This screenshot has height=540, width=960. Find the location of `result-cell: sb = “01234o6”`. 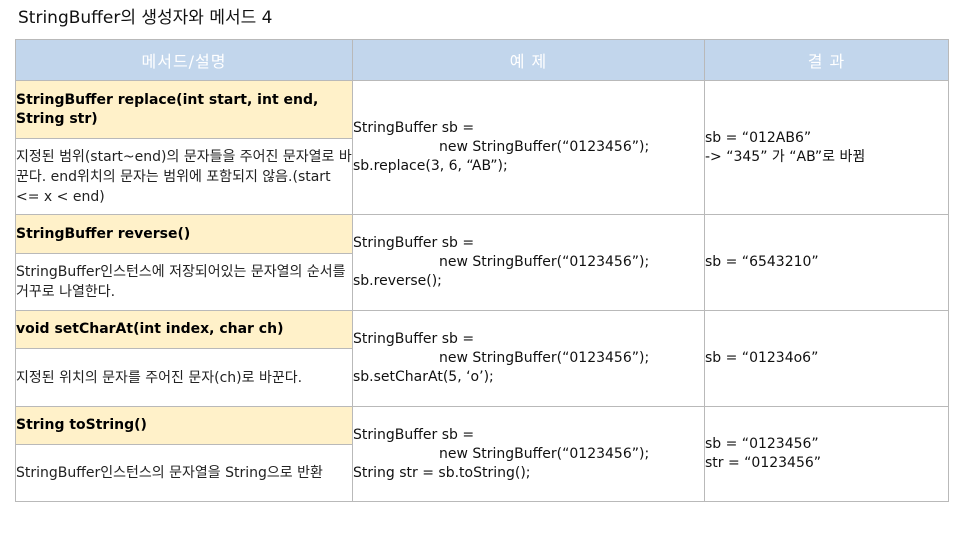

result-cell: sb = “01234o6” is located at coordinates (826, 358).